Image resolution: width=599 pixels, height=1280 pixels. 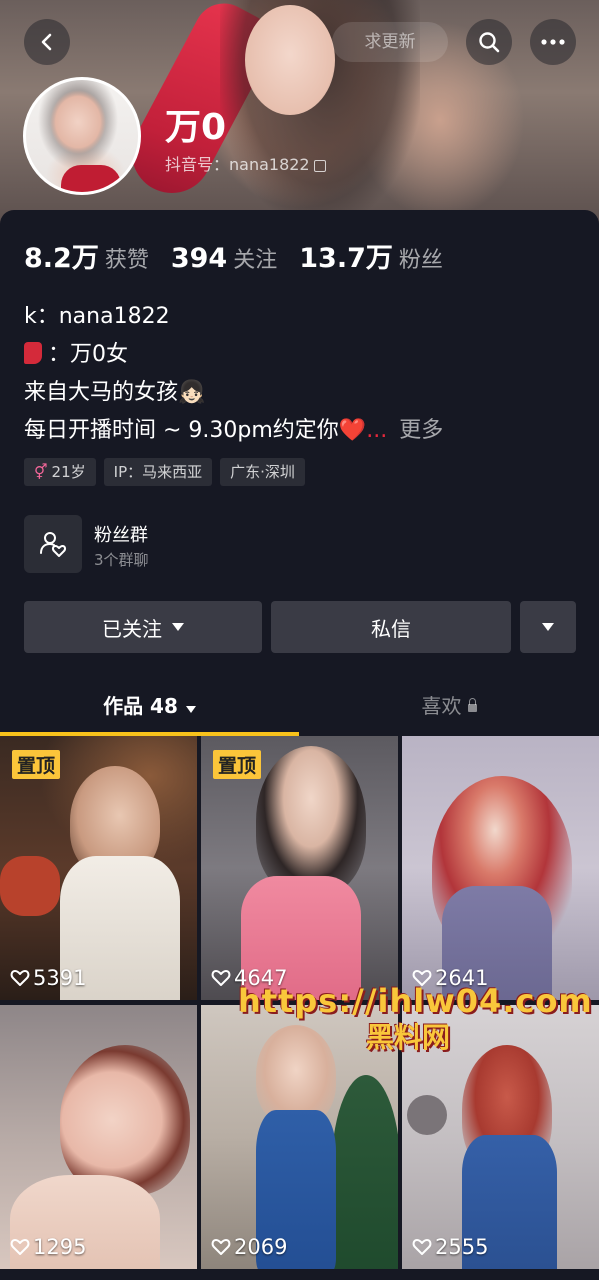 What do you see at coordinates (262, 472) in the screenshot?
I see `location-tag: 广东·深圳` at bounding box center [262, 472].